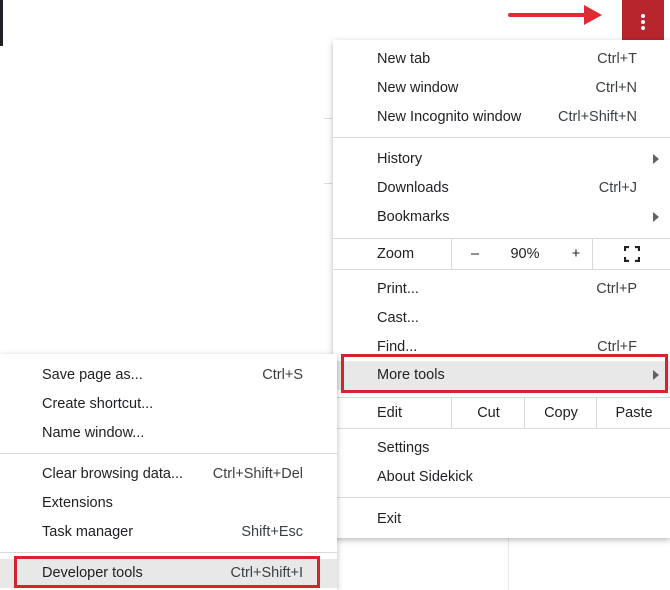 The width and height of the screenshot is (670, 590). I want to click on menu-item-extensions: Extensions, so click(168, 503).